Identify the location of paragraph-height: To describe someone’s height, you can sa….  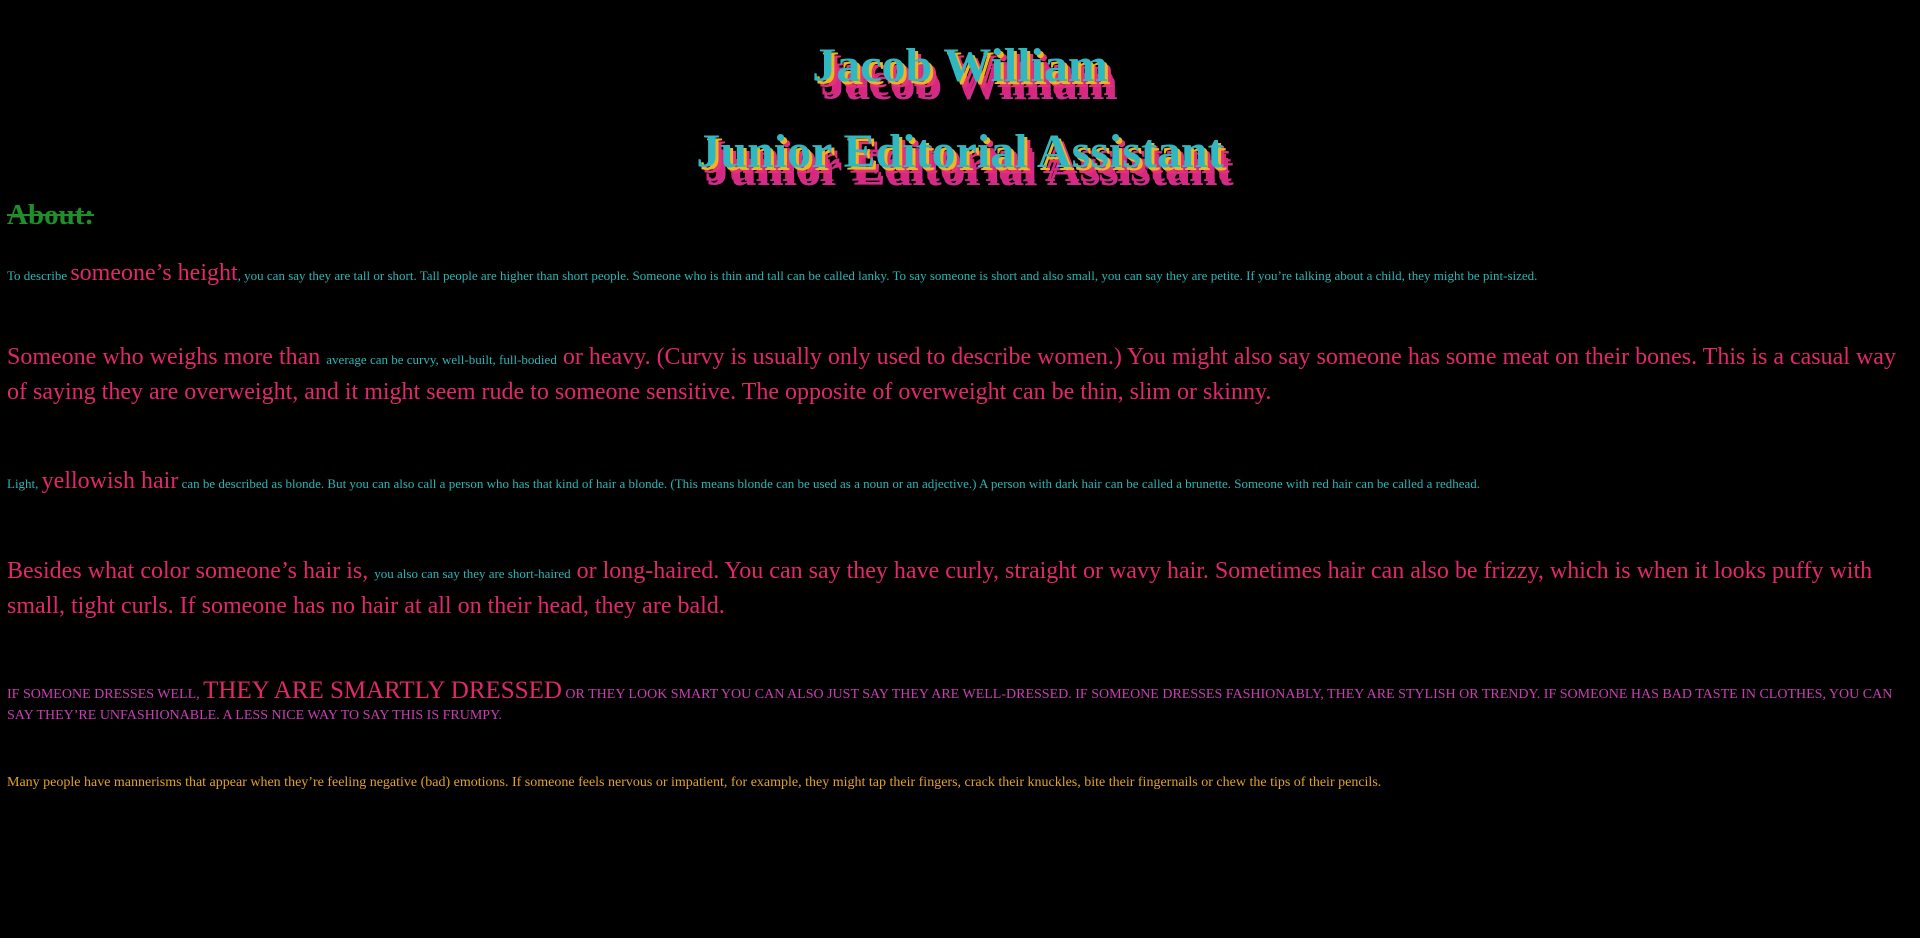
(960, 274).